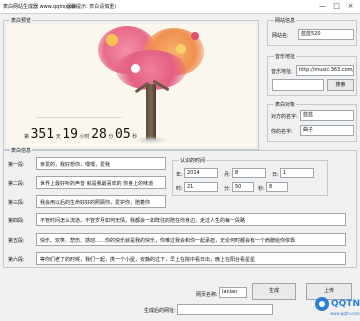  What do you see at coordinates (179, 189) in the screenshot?
I see `hour-label: 时:` at bounding box center [179, 189].